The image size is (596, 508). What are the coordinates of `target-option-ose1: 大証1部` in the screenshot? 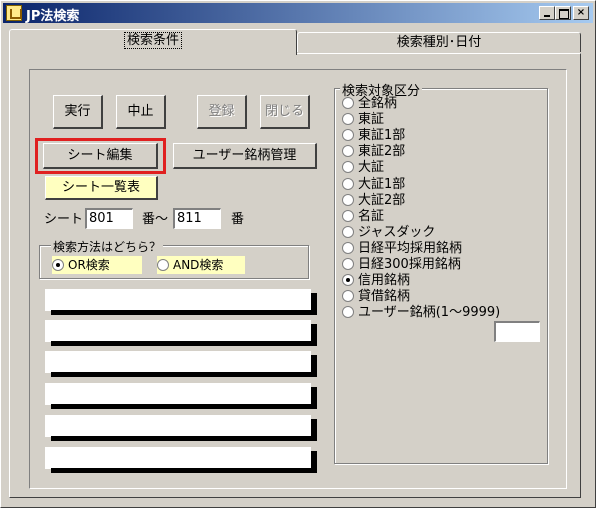 It's located at (373, 185).